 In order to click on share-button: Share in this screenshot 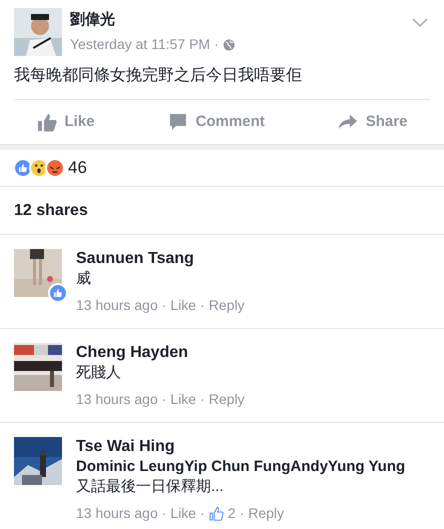, I will do `click(373, 122)`.